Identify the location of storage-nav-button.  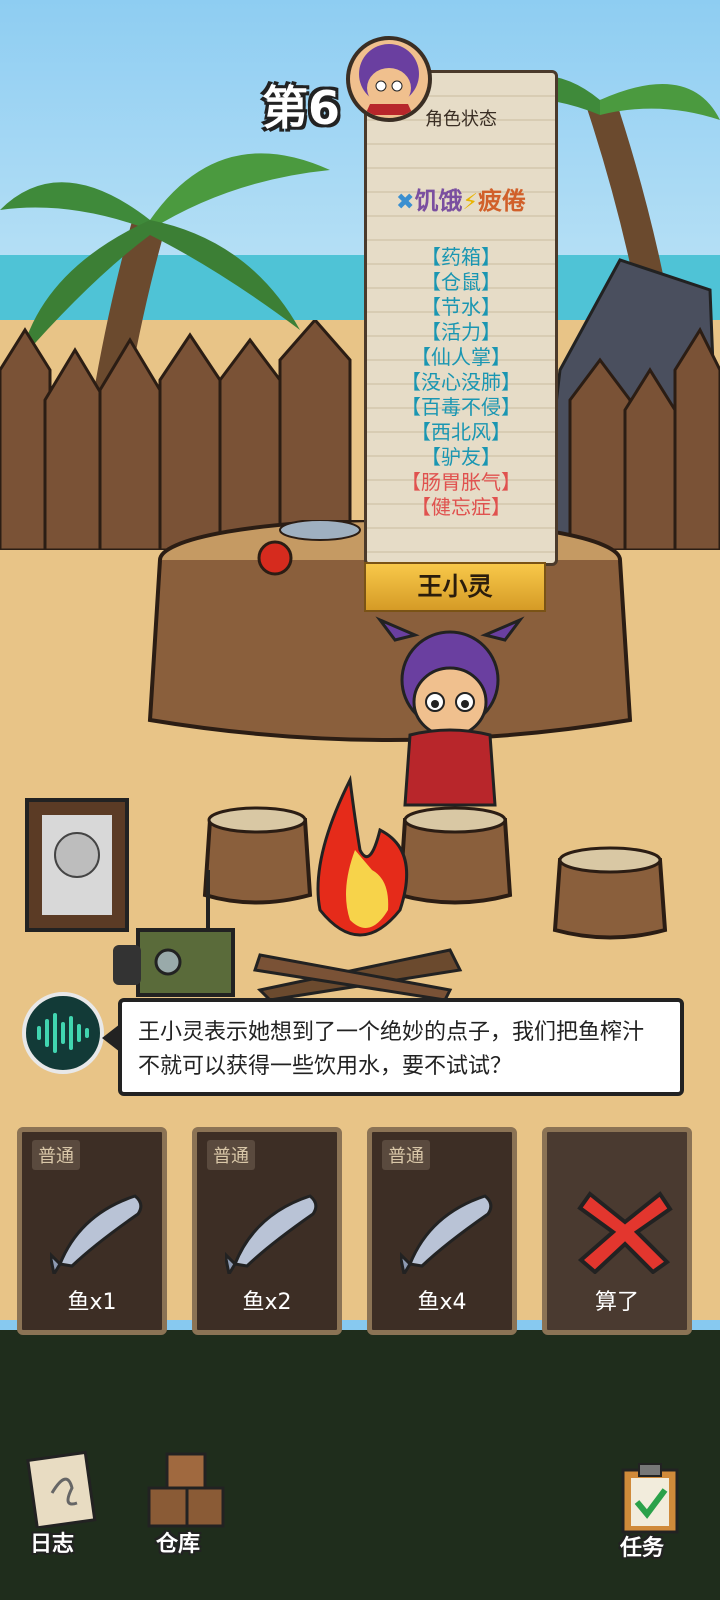
(185, 1490).